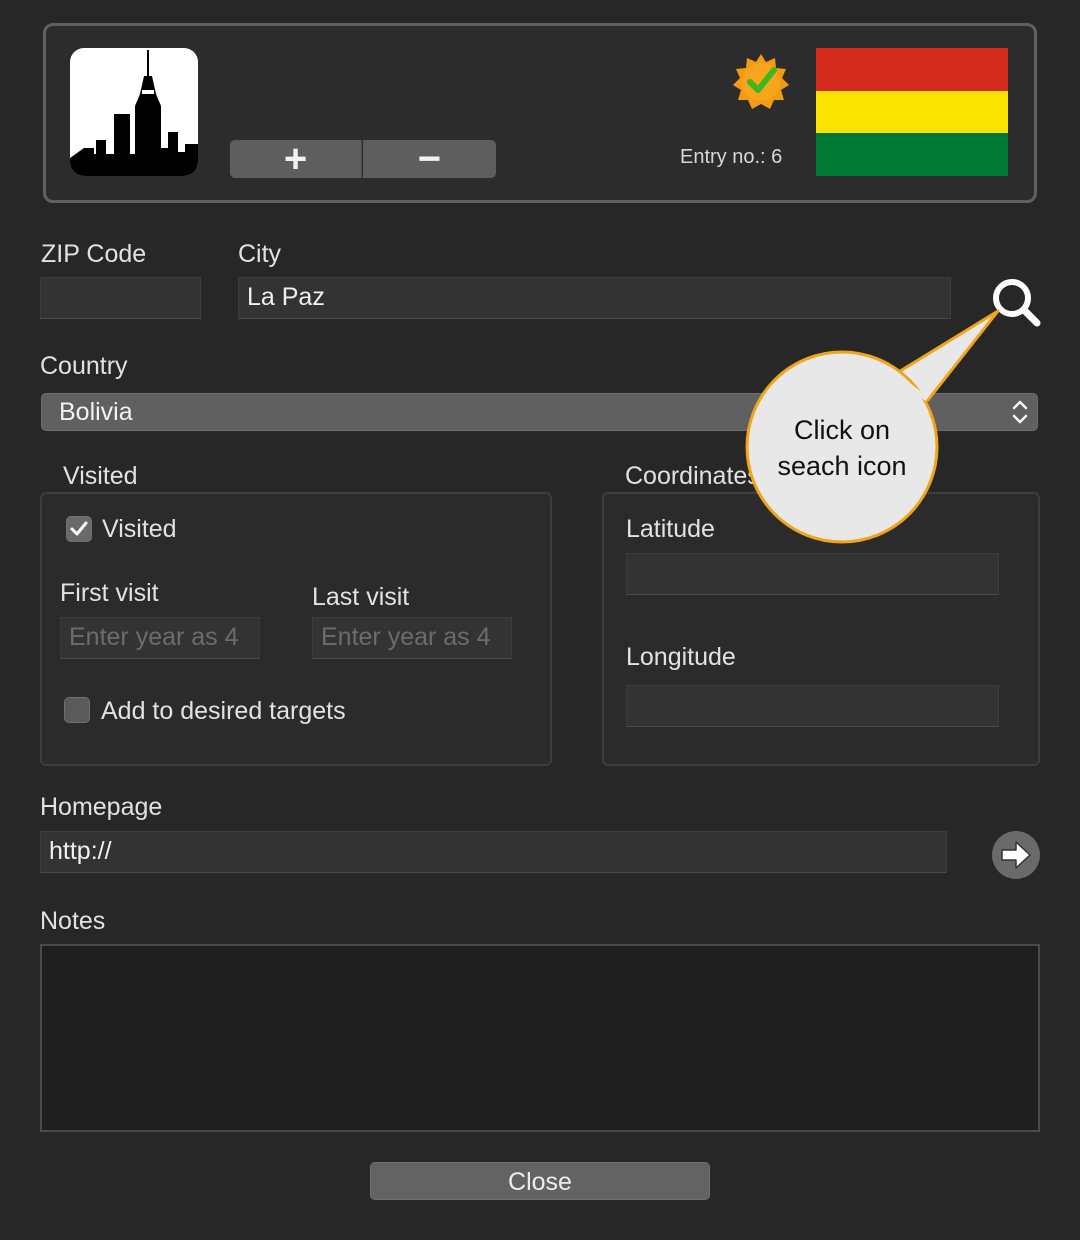 Image resolution: width=1080 pixels, height=1240 pixels. What do you see at coordinates (912, 154) in the screenshot?
I see `flag-stripe-bottom` at bounding box center [912, 154].